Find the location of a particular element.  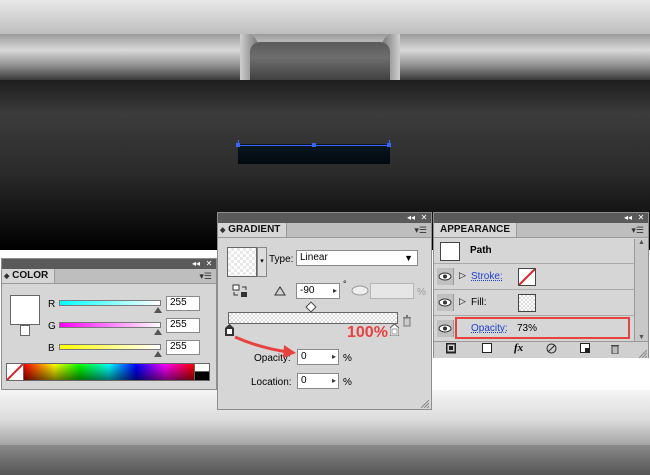

black-swatch is located at coordinates (202, 376).